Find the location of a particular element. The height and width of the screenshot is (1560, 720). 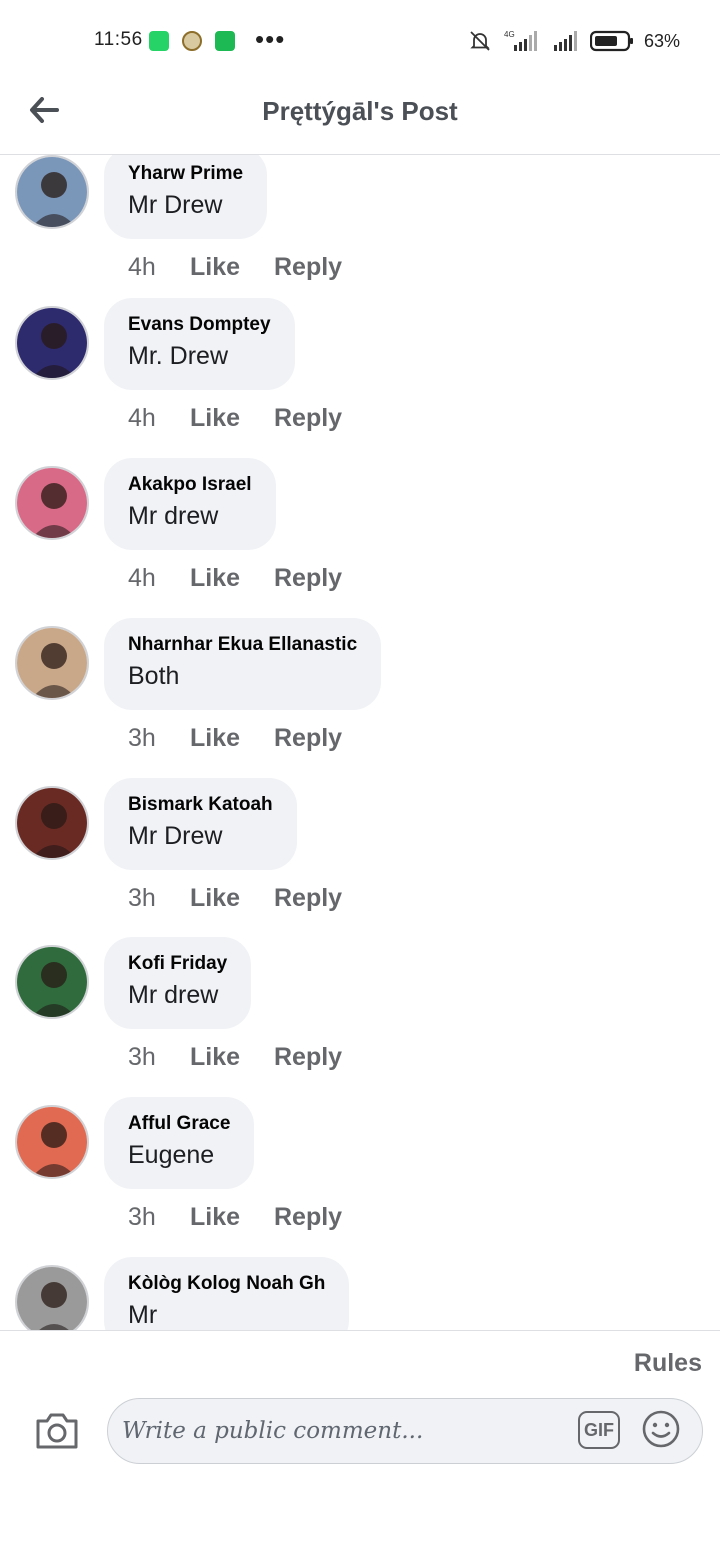

muted-bell-icon is located at coordinates (480, 41).